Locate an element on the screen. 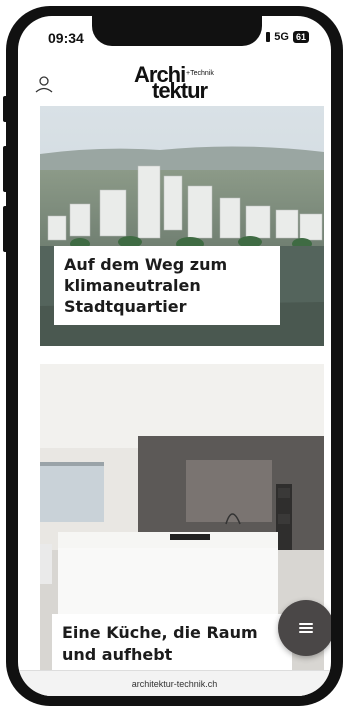 The image size is (349, 712). status-time: 09:34 is located at coordinates (66, 38).